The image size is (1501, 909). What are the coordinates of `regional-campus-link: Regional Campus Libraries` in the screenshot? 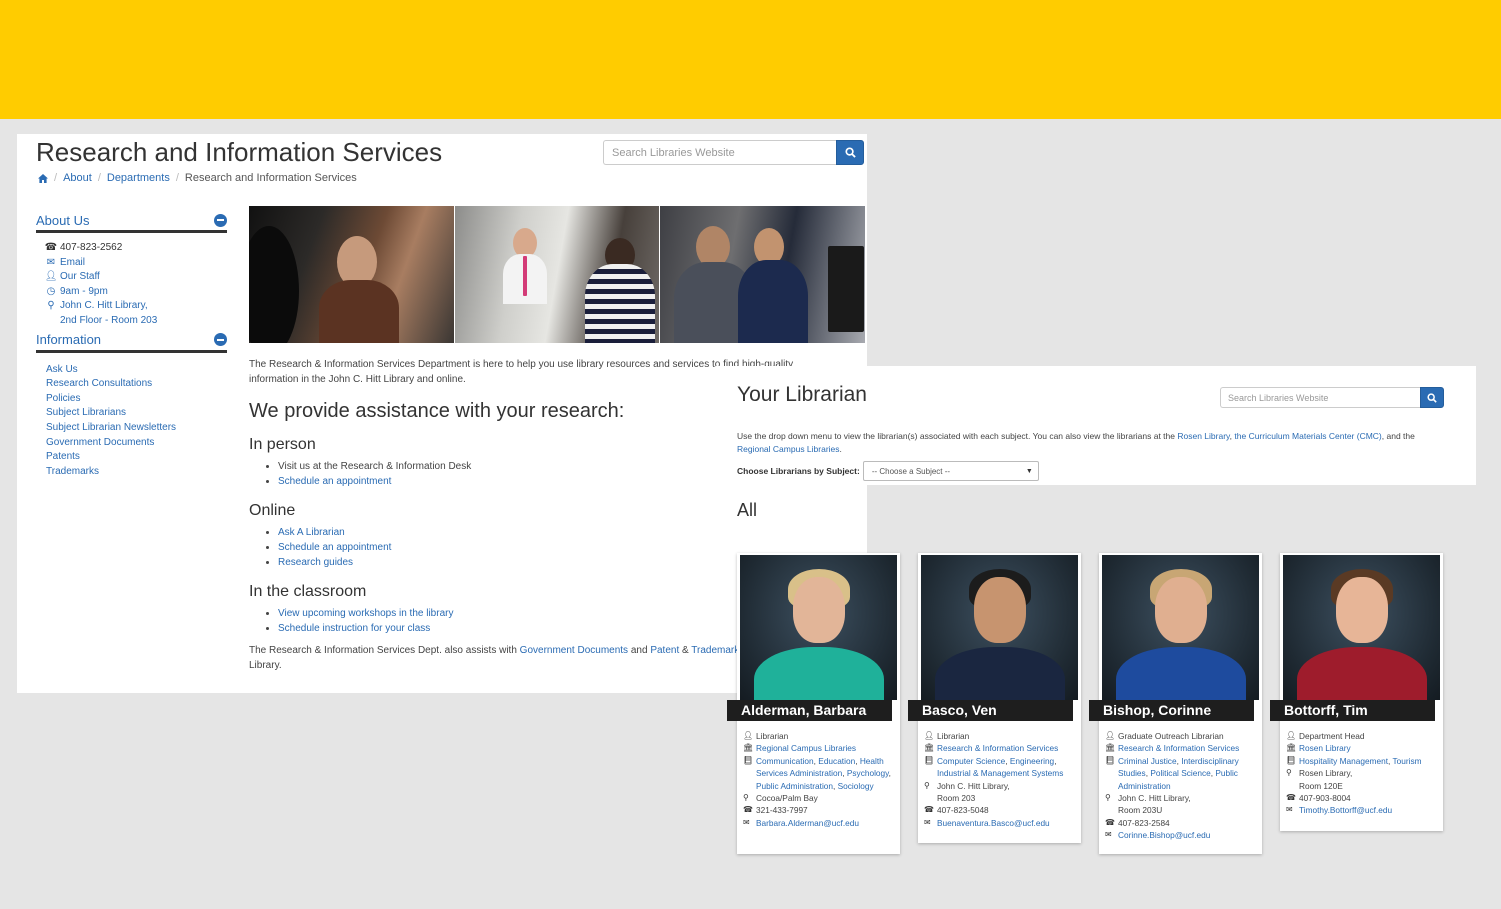 It's located at (788, 449).